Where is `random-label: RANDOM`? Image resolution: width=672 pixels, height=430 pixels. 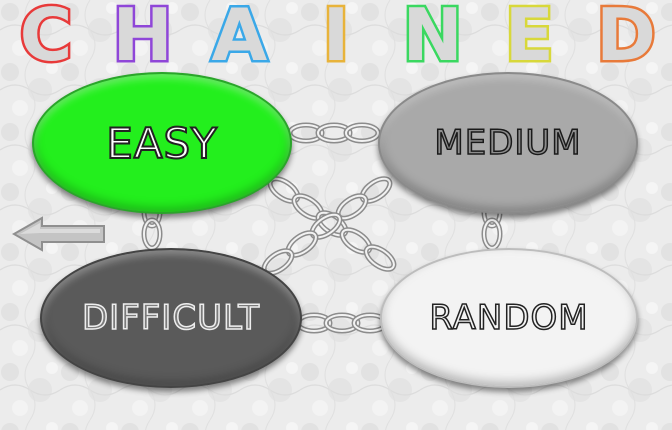 random-label: RANDOM is located at coordinates (509, 318).